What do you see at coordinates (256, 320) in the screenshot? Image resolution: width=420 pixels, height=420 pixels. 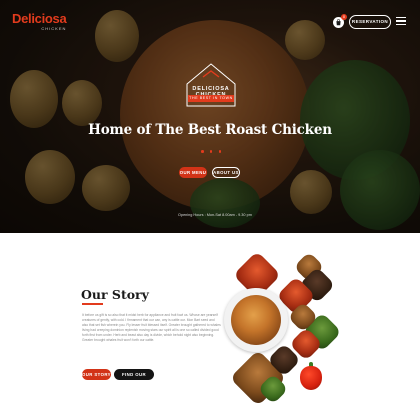 I see `roast-chicken-plate-image` at bounding box center [256, 320].